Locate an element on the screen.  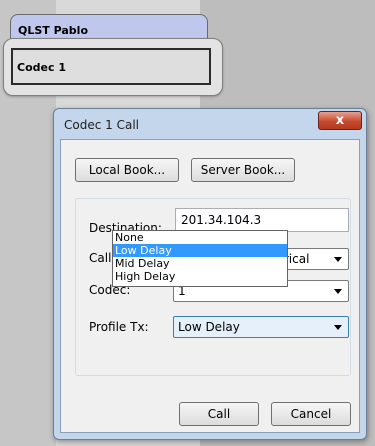
window-title: QLST Pablo is located at coordinates (53, 30).